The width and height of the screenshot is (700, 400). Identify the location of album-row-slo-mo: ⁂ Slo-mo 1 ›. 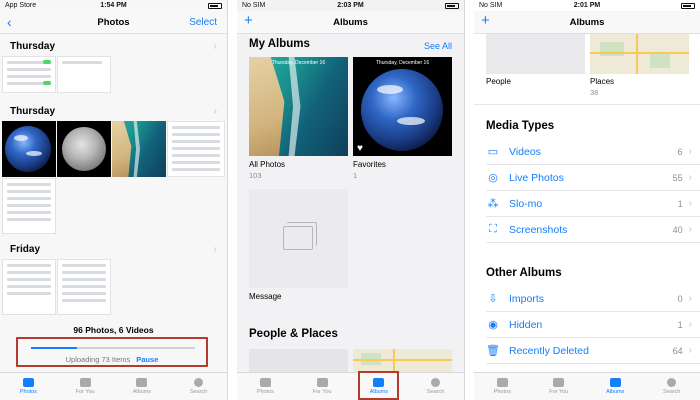
(593, 204).